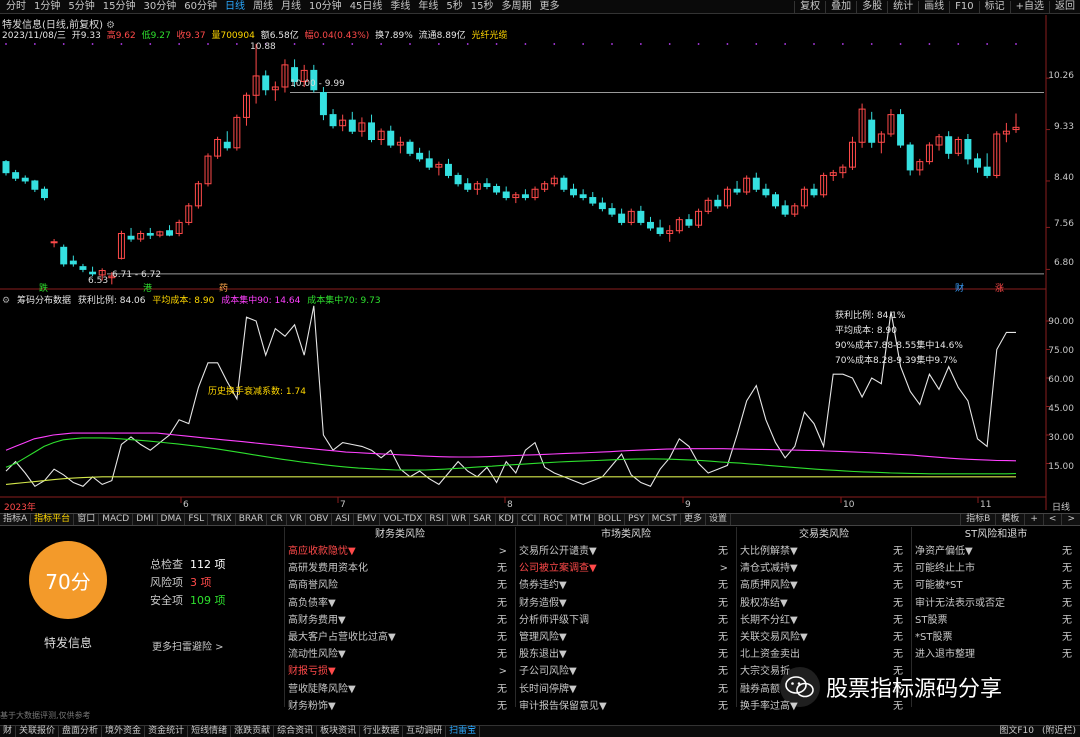 The width and height of the screenshot is (1080, 737). What do you see at coordinates (197, 519) in the screenshot?
I see `indicator-tab: FSL` at bounding box center [197, 519].